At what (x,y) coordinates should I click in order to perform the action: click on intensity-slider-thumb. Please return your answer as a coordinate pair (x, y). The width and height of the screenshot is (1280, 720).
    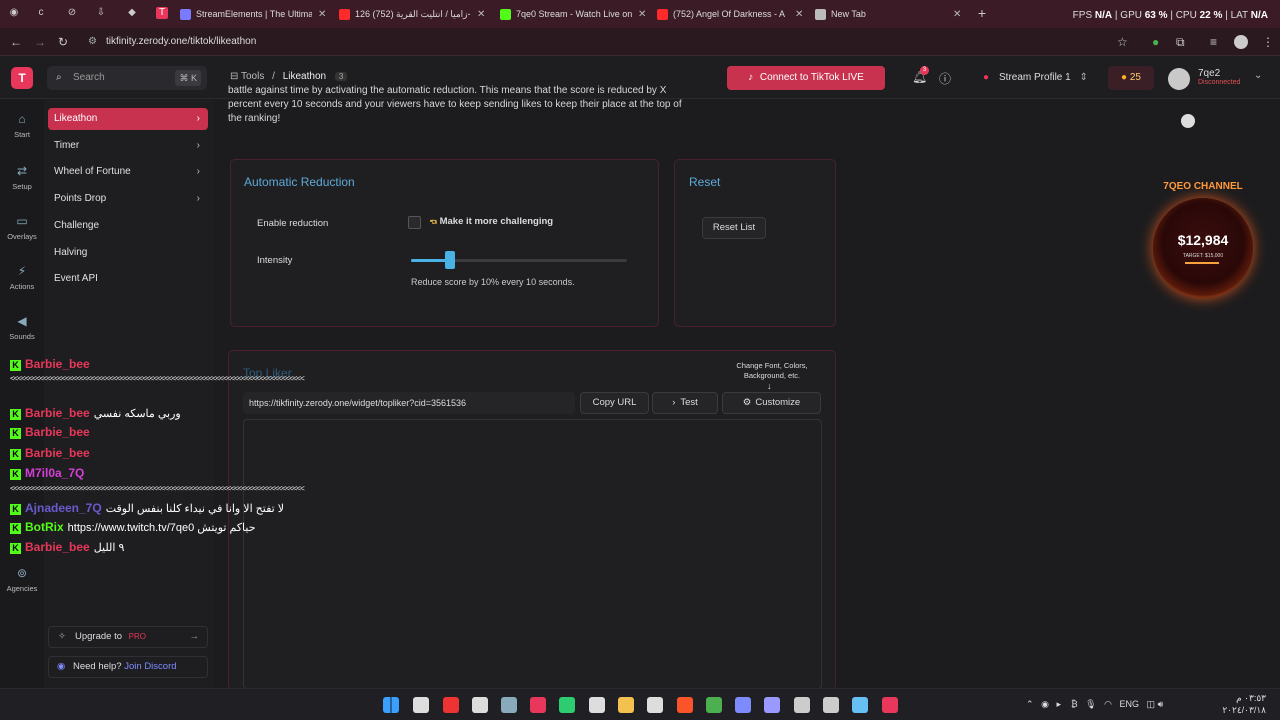
    Looking at the image, I should click on (449, 260).